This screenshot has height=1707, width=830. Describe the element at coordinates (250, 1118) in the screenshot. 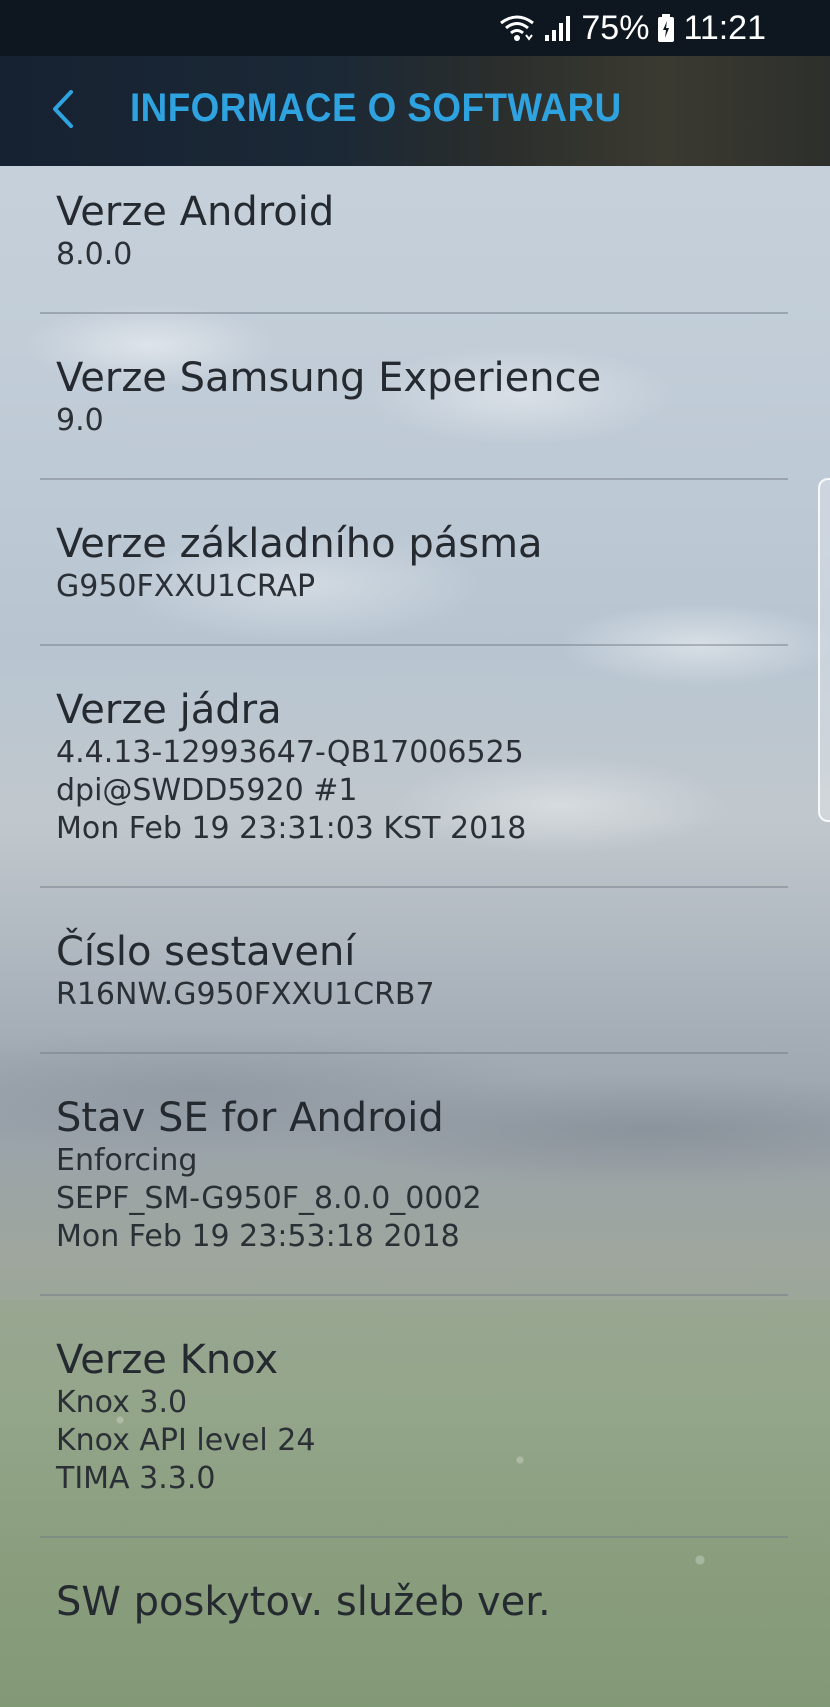

I see `item-title: Stav SE for Android` at that location.